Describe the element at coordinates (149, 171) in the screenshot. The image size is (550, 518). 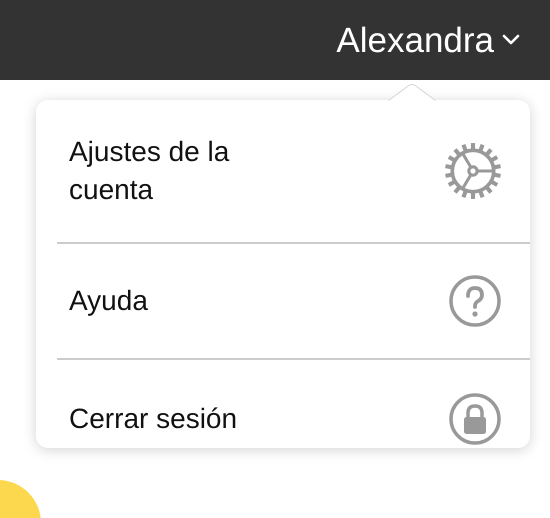
I see `menu-item-label: Ajustes de la cuenta` at that location.